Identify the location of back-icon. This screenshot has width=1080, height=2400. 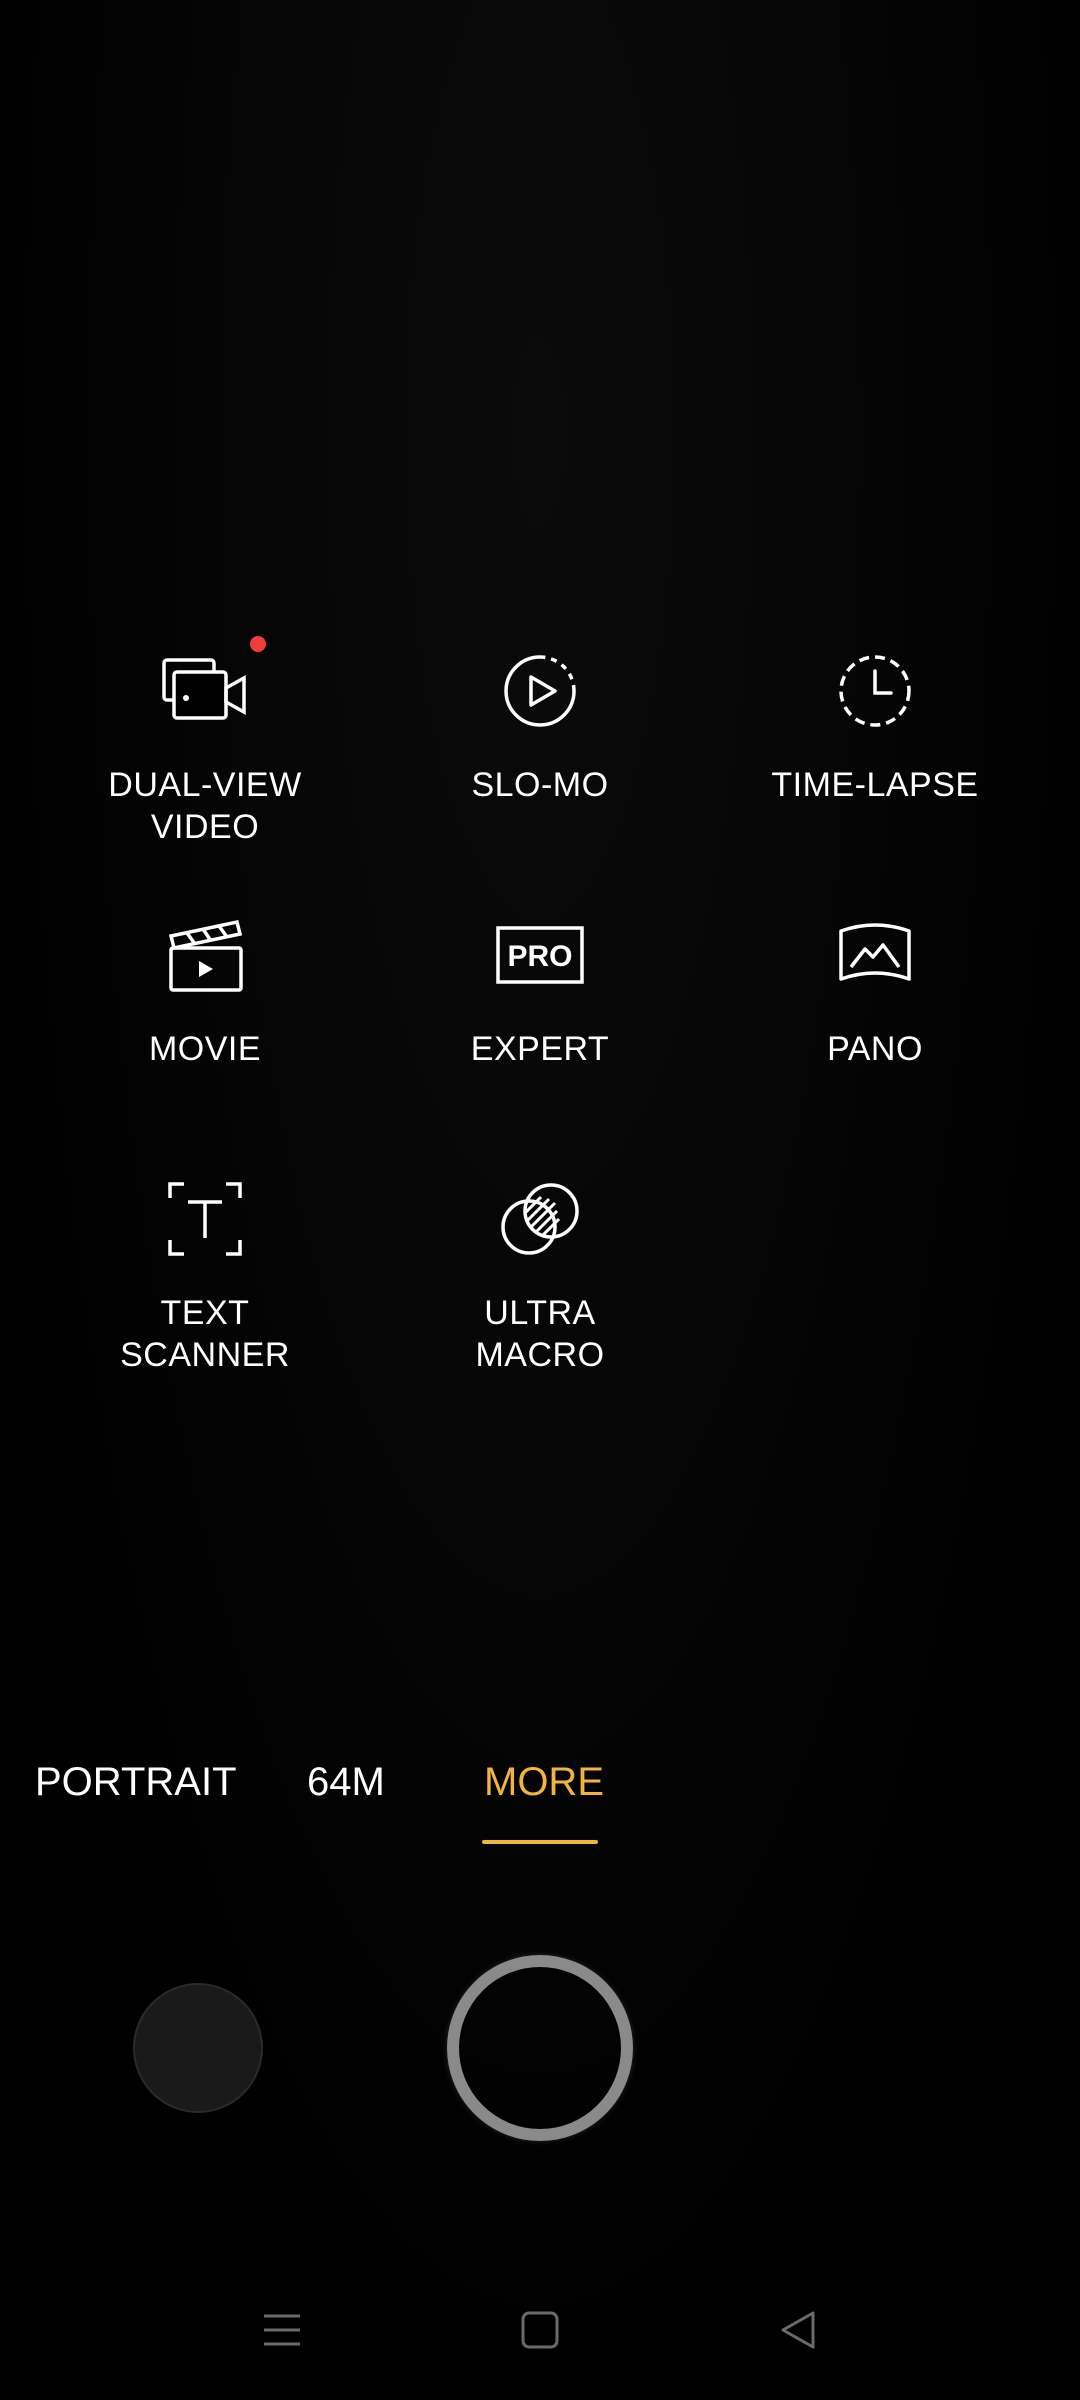
(798, 2330).